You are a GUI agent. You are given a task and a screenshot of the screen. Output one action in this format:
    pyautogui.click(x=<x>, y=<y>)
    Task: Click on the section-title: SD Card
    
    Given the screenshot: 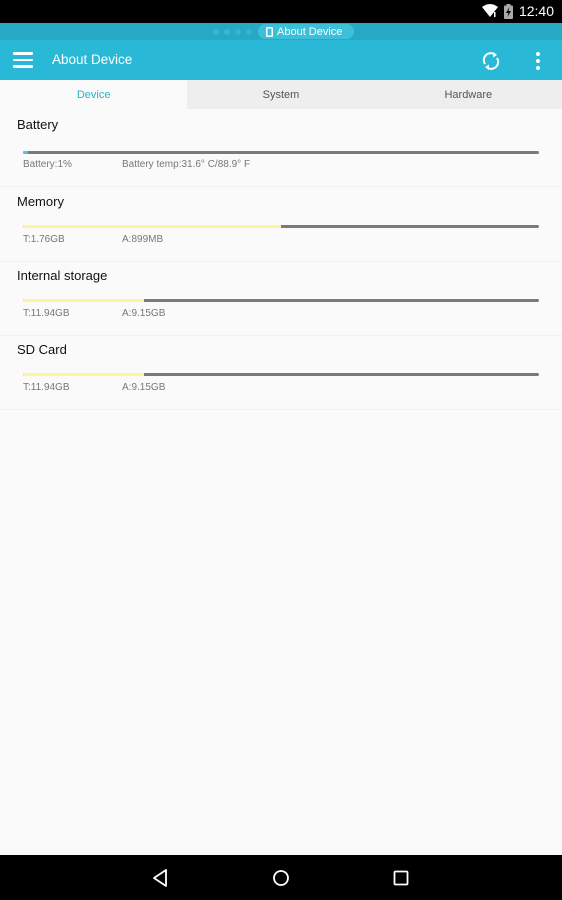 What is the action you would take?
    pyautogui.click(x=42, y=349)
    